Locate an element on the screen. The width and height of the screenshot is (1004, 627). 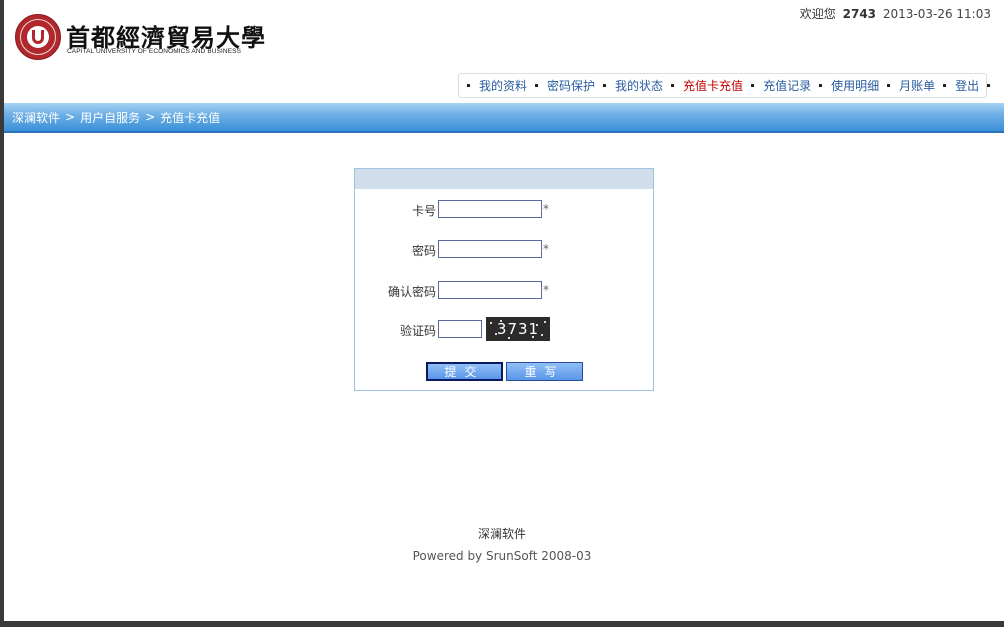
card-password-input is located at coordinates (490, 249).